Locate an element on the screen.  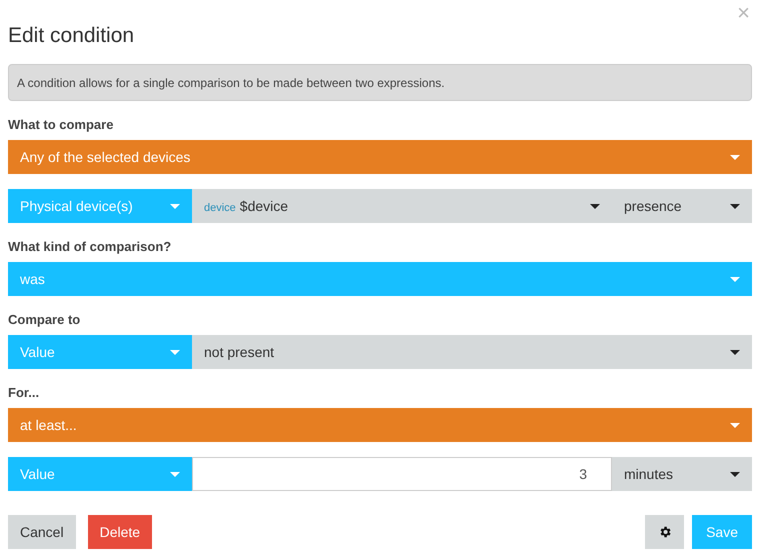
section-label: What to compare is located at coordinates (61, 125).